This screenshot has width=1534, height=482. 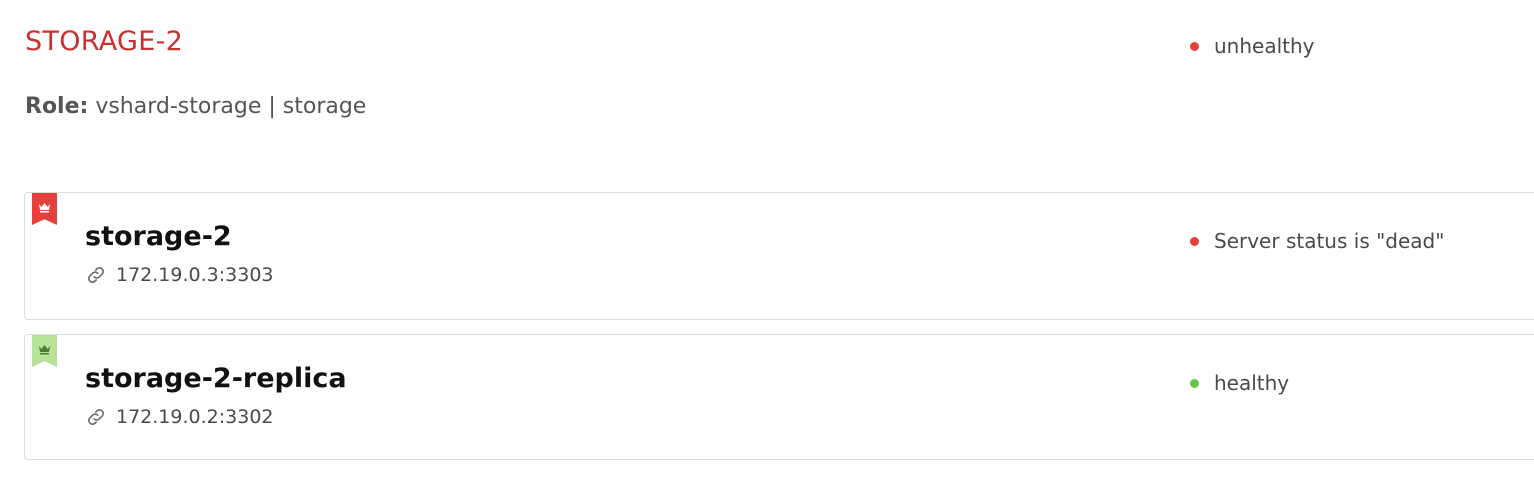 What do you see at coordinates (57, 106) in the screenshot?
I see `role-label: Role:` at bounding box center [57, 106].